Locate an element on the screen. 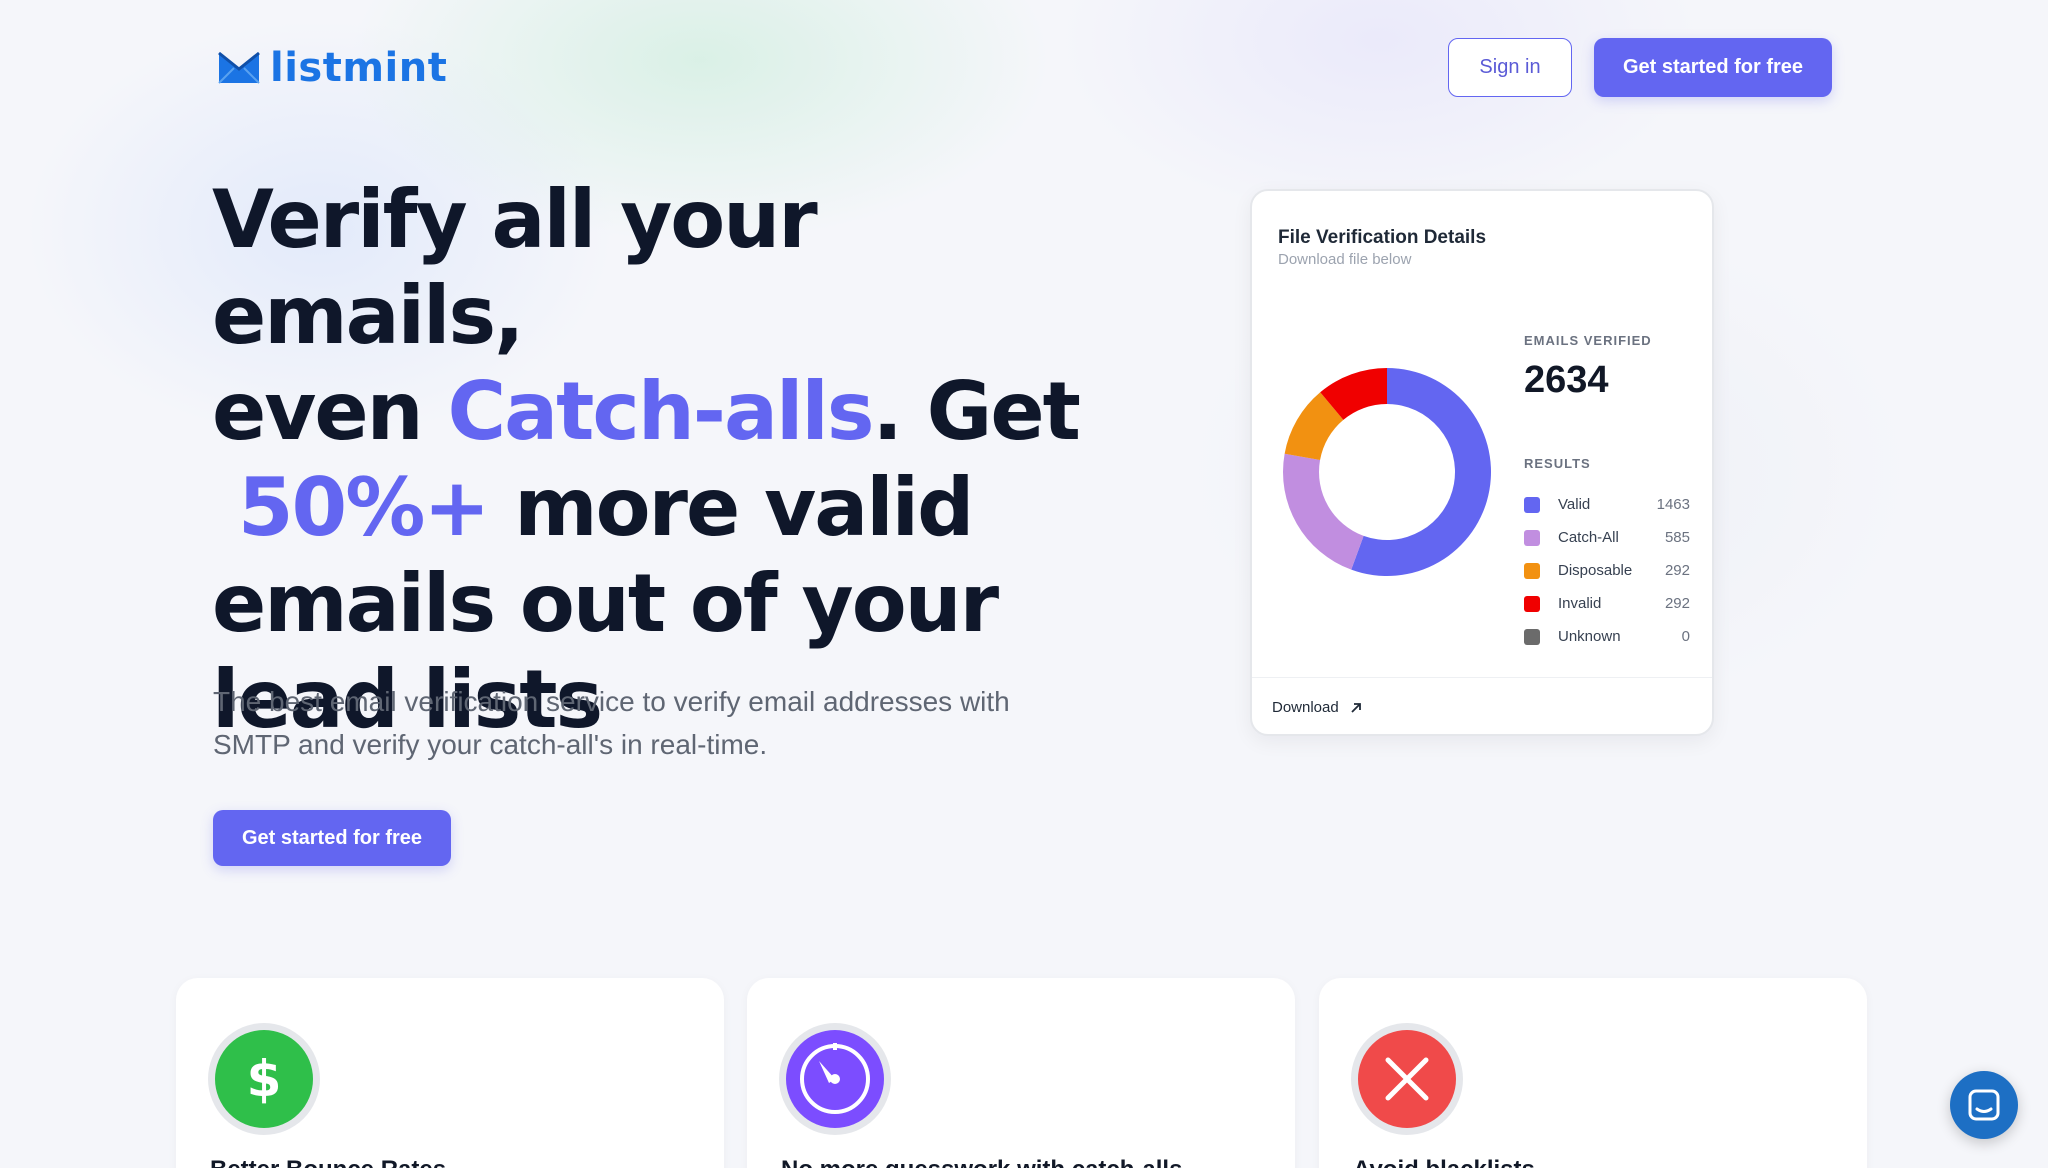 The image size is (2048, 1168). headline-line-2-start: even is located at coordinates (330, 411).